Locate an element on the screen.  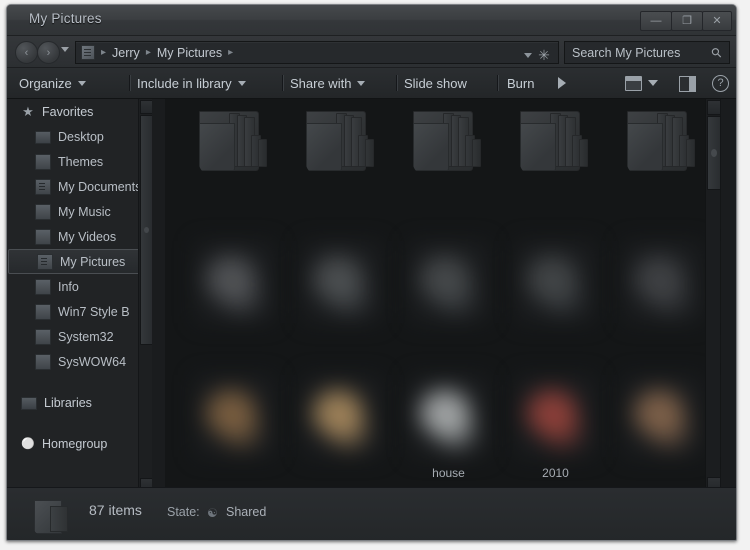
maximize-button: ❐ is located at coordinates (687, 21).